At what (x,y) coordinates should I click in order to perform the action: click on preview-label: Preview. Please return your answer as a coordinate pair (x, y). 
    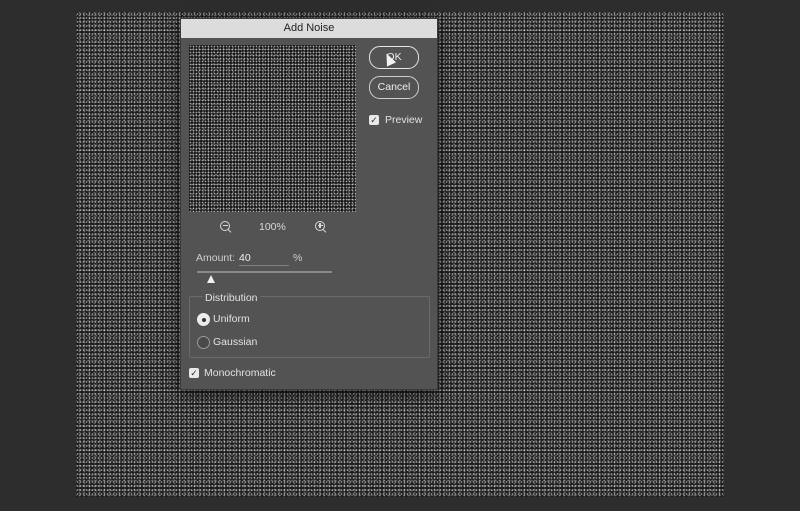
    Looking at the image, I should click on (404, 120).